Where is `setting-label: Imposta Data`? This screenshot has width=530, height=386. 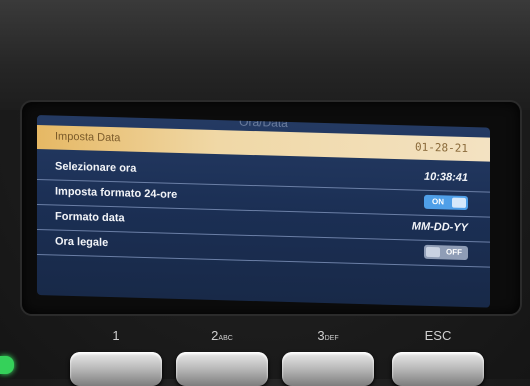 setting-label: Imposta Data is located at coordinates (88, 137).